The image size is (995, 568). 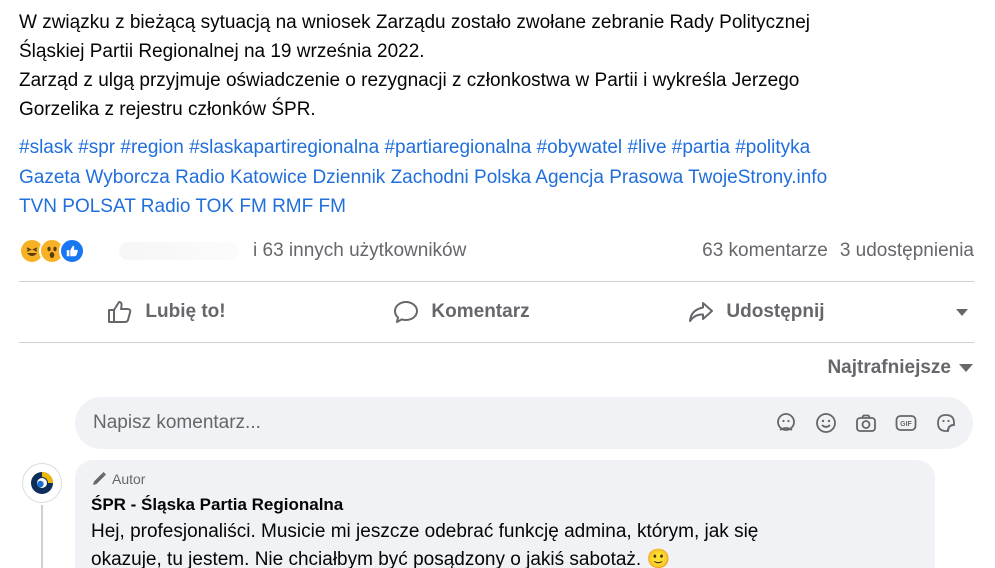 I want to click on gif-icon: GIF, so click(x=906, y=423).